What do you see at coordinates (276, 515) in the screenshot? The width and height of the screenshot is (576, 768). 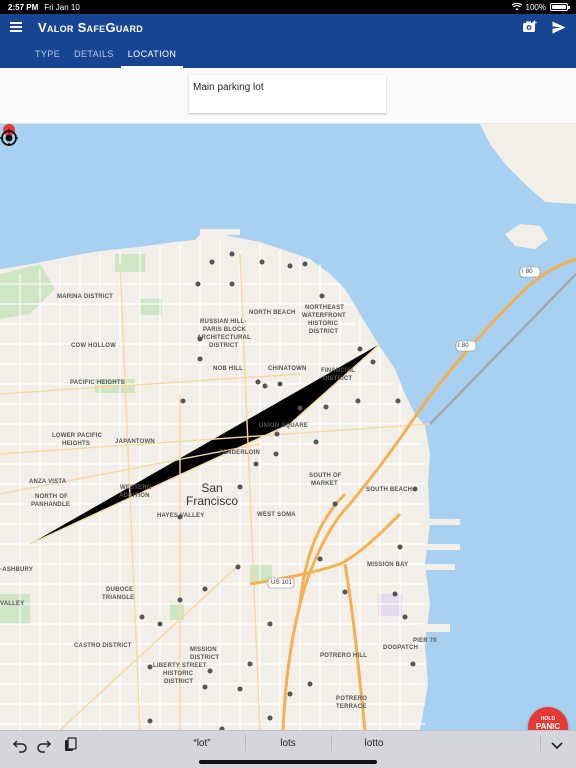 I see `district-label: WEST SOMA` at bounding box center [276, 515].